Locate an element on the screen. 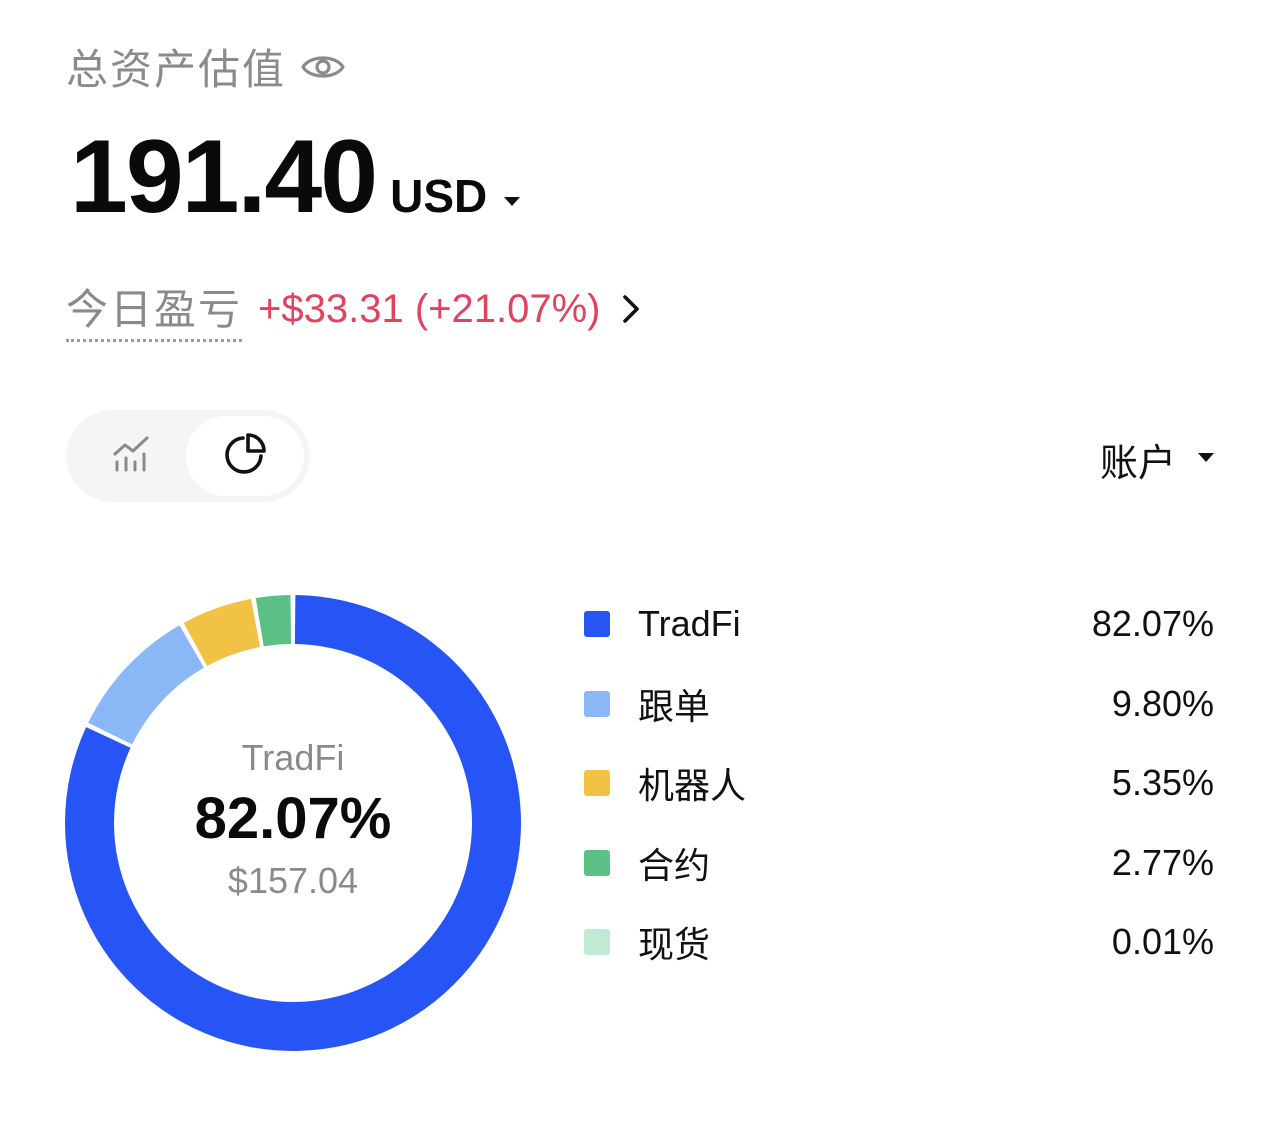 This screenshot has height=1131, width=1280. legend-percent: 2.77% is located at coordinates (1162, 862).